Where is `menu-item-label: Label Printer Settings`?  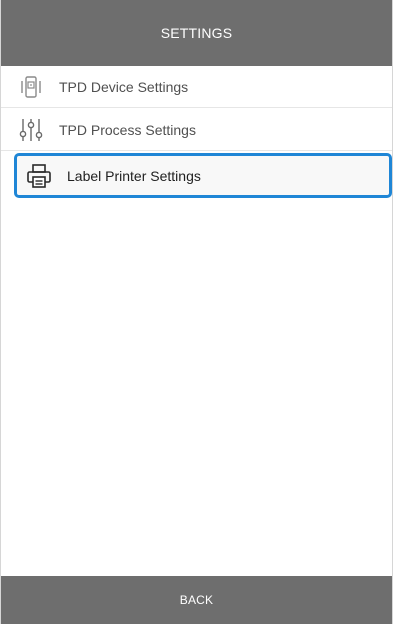 menu-item-label: Label Printer Settings is located at coordinates (134, 175).